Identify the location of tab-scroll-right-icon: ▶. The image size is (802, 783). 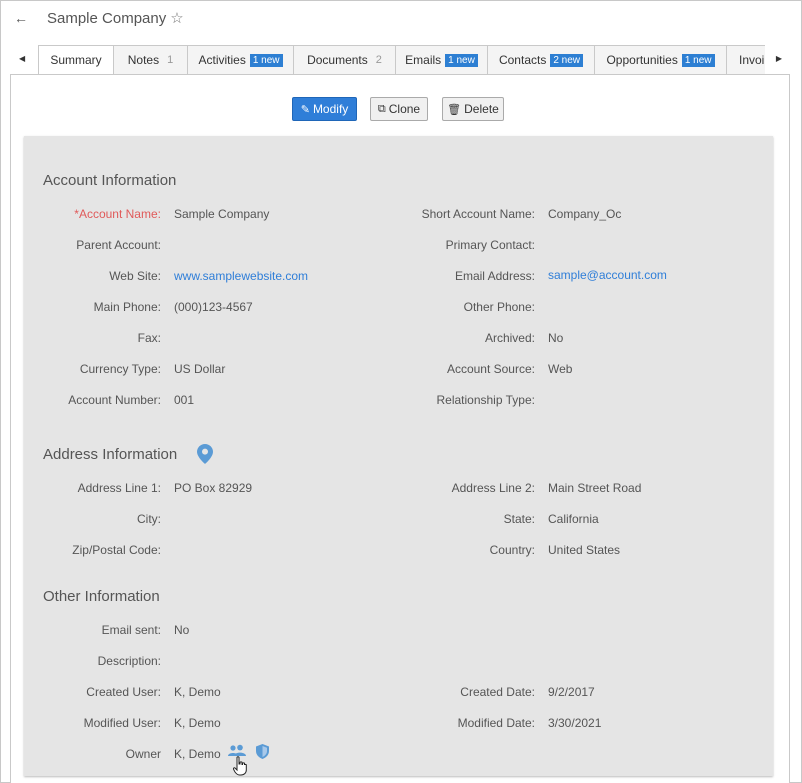
(779, 58).